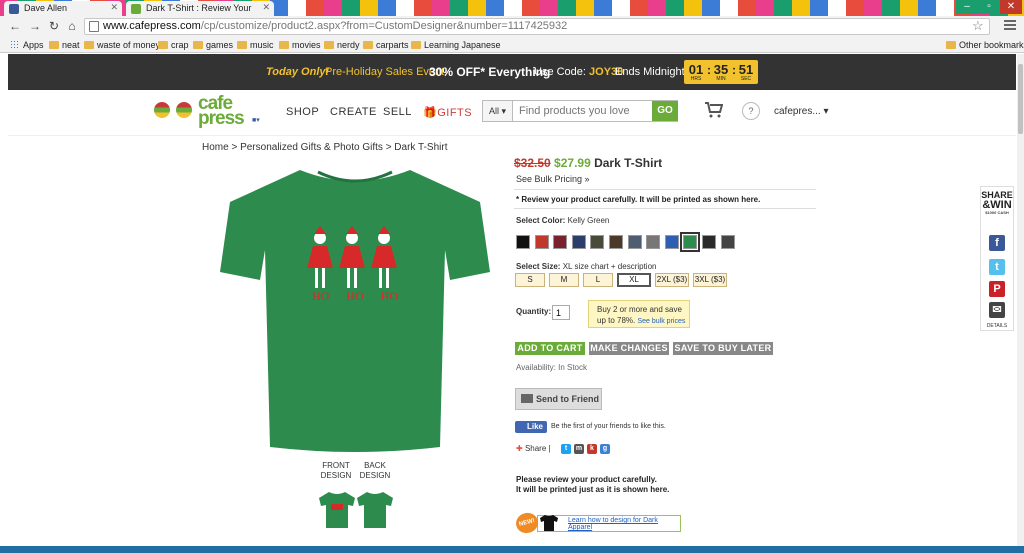 The height and width of the screenshot is (553, 1024). Describe the element at coordinates (256, 120) in the screenshot. I see `us-flag-icon: ■▾` at that location.